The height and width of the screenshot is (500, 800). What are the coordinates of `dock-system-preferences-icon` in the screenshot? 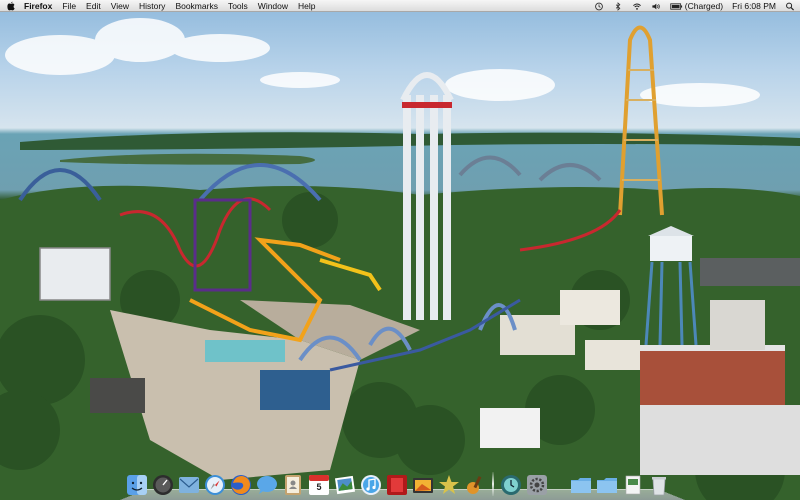 It's located at (537, 485).